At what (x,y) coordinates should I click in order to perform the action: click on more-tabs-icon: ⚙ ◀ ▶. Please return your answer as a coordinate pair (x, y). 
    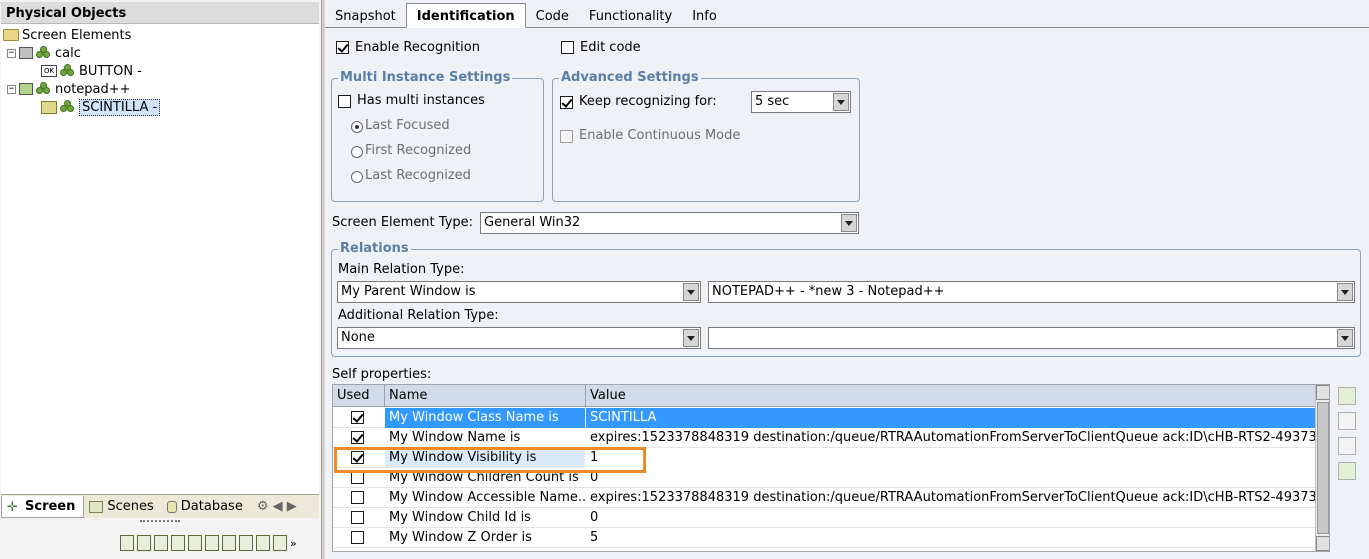
    Looking at the image, I should click on (277, 506).